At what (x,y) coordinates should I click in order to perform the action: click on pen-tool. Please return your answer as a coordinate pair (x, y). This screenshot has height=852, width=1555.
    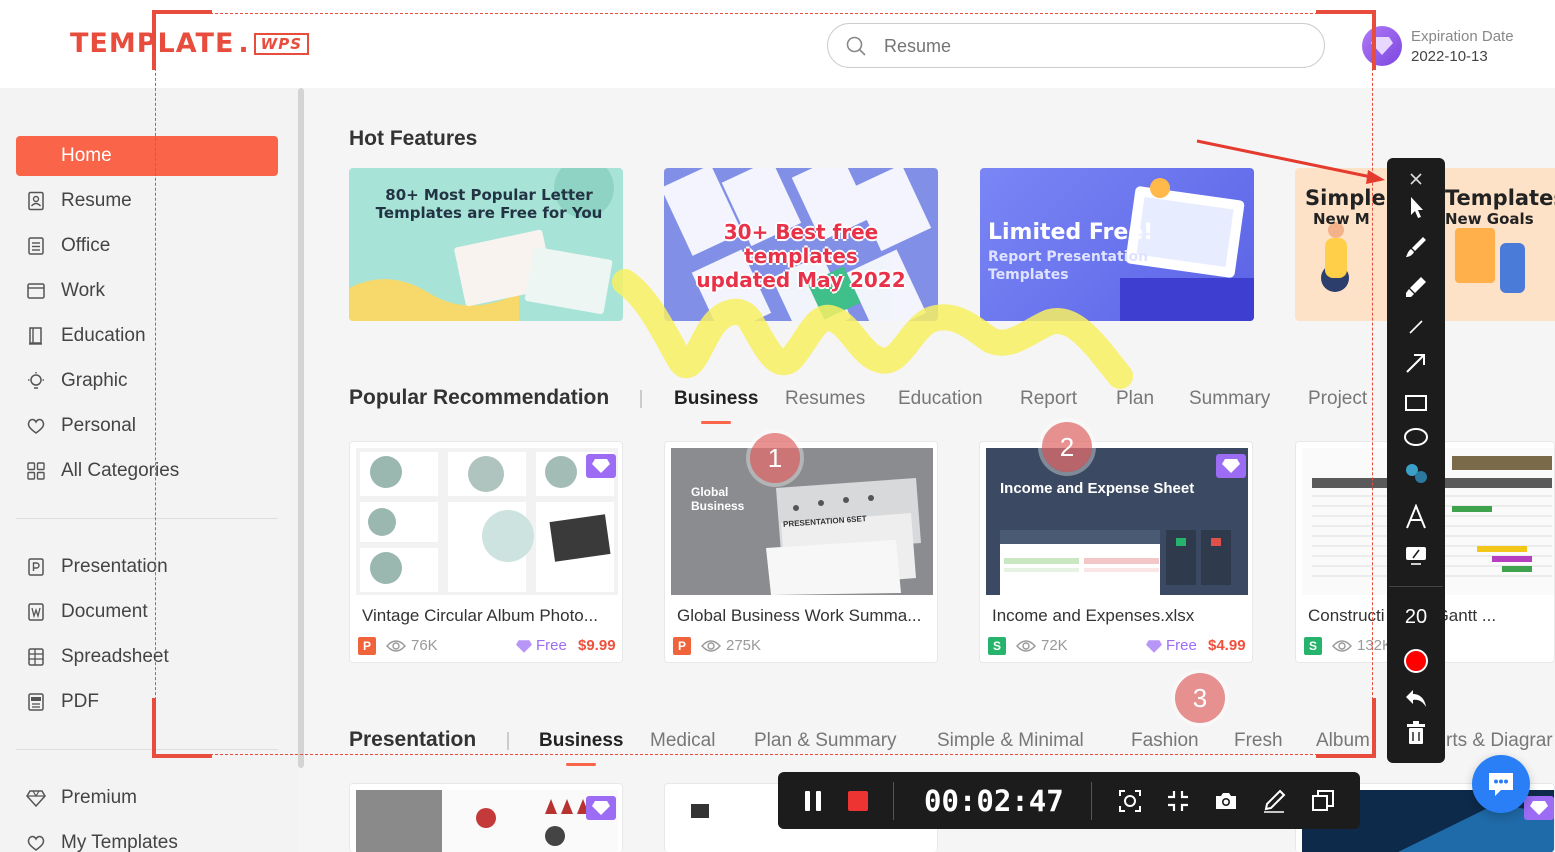
    Looking at the image, I should click on (1416, 247).